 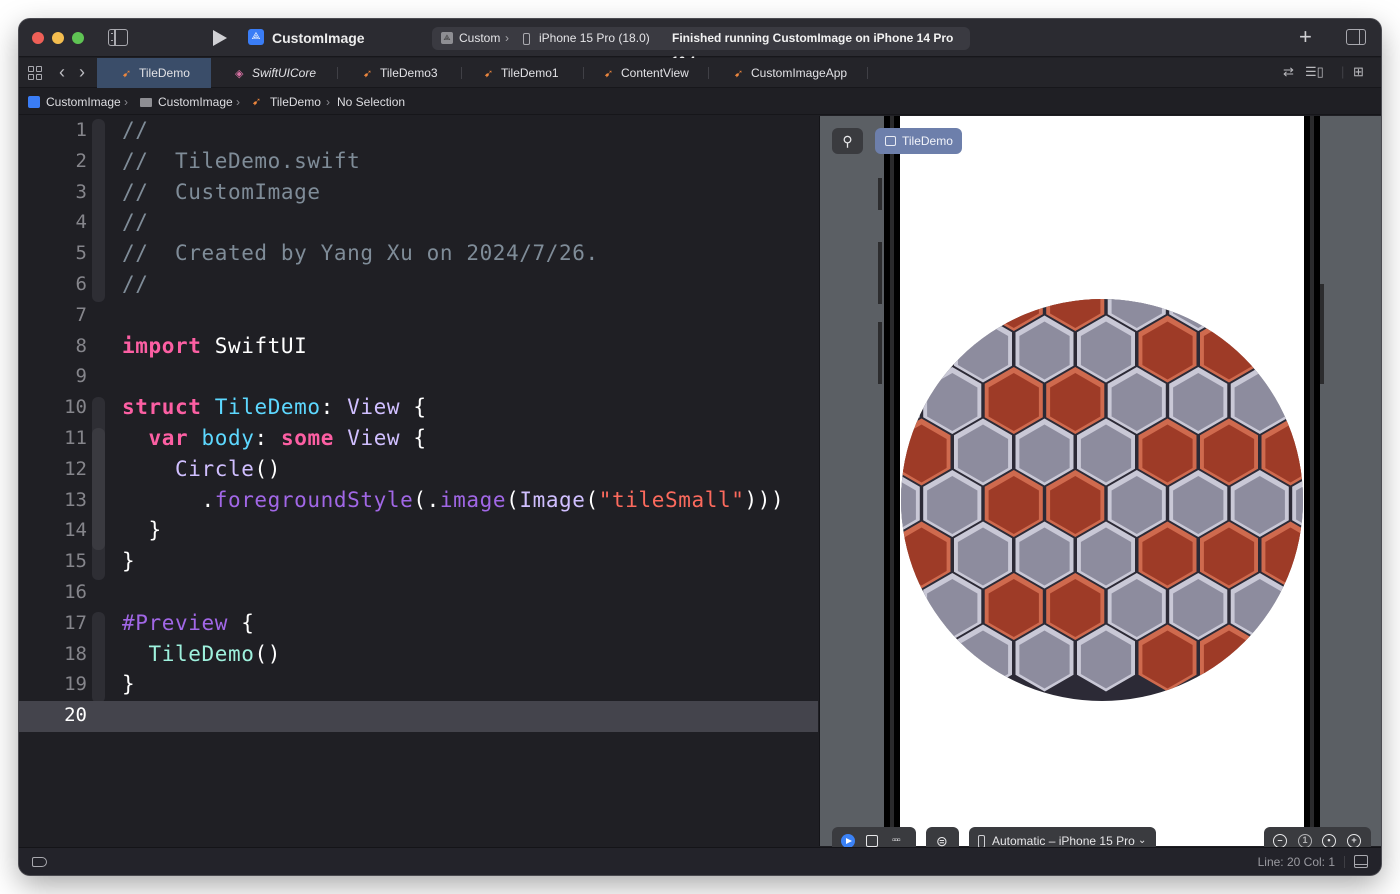 I want to click on code-line: 17 #Preview {, so click(x=418, y=624).